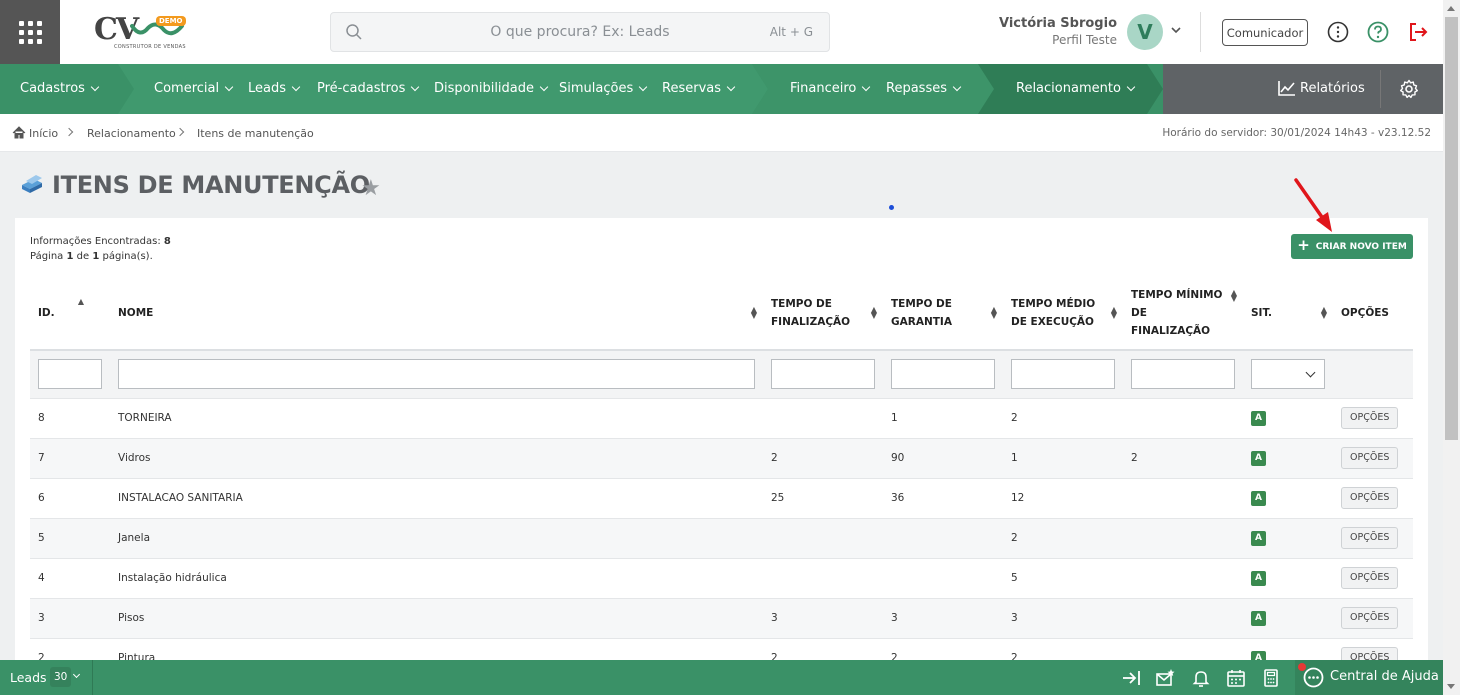 This screenshot has width=1460, height=695. What do you see at coordinates (144, 33) in the screenshot?
I see `logo: CV DEMO CONSTRUTOR DE VENDAS` at bounding box center [144, 33].